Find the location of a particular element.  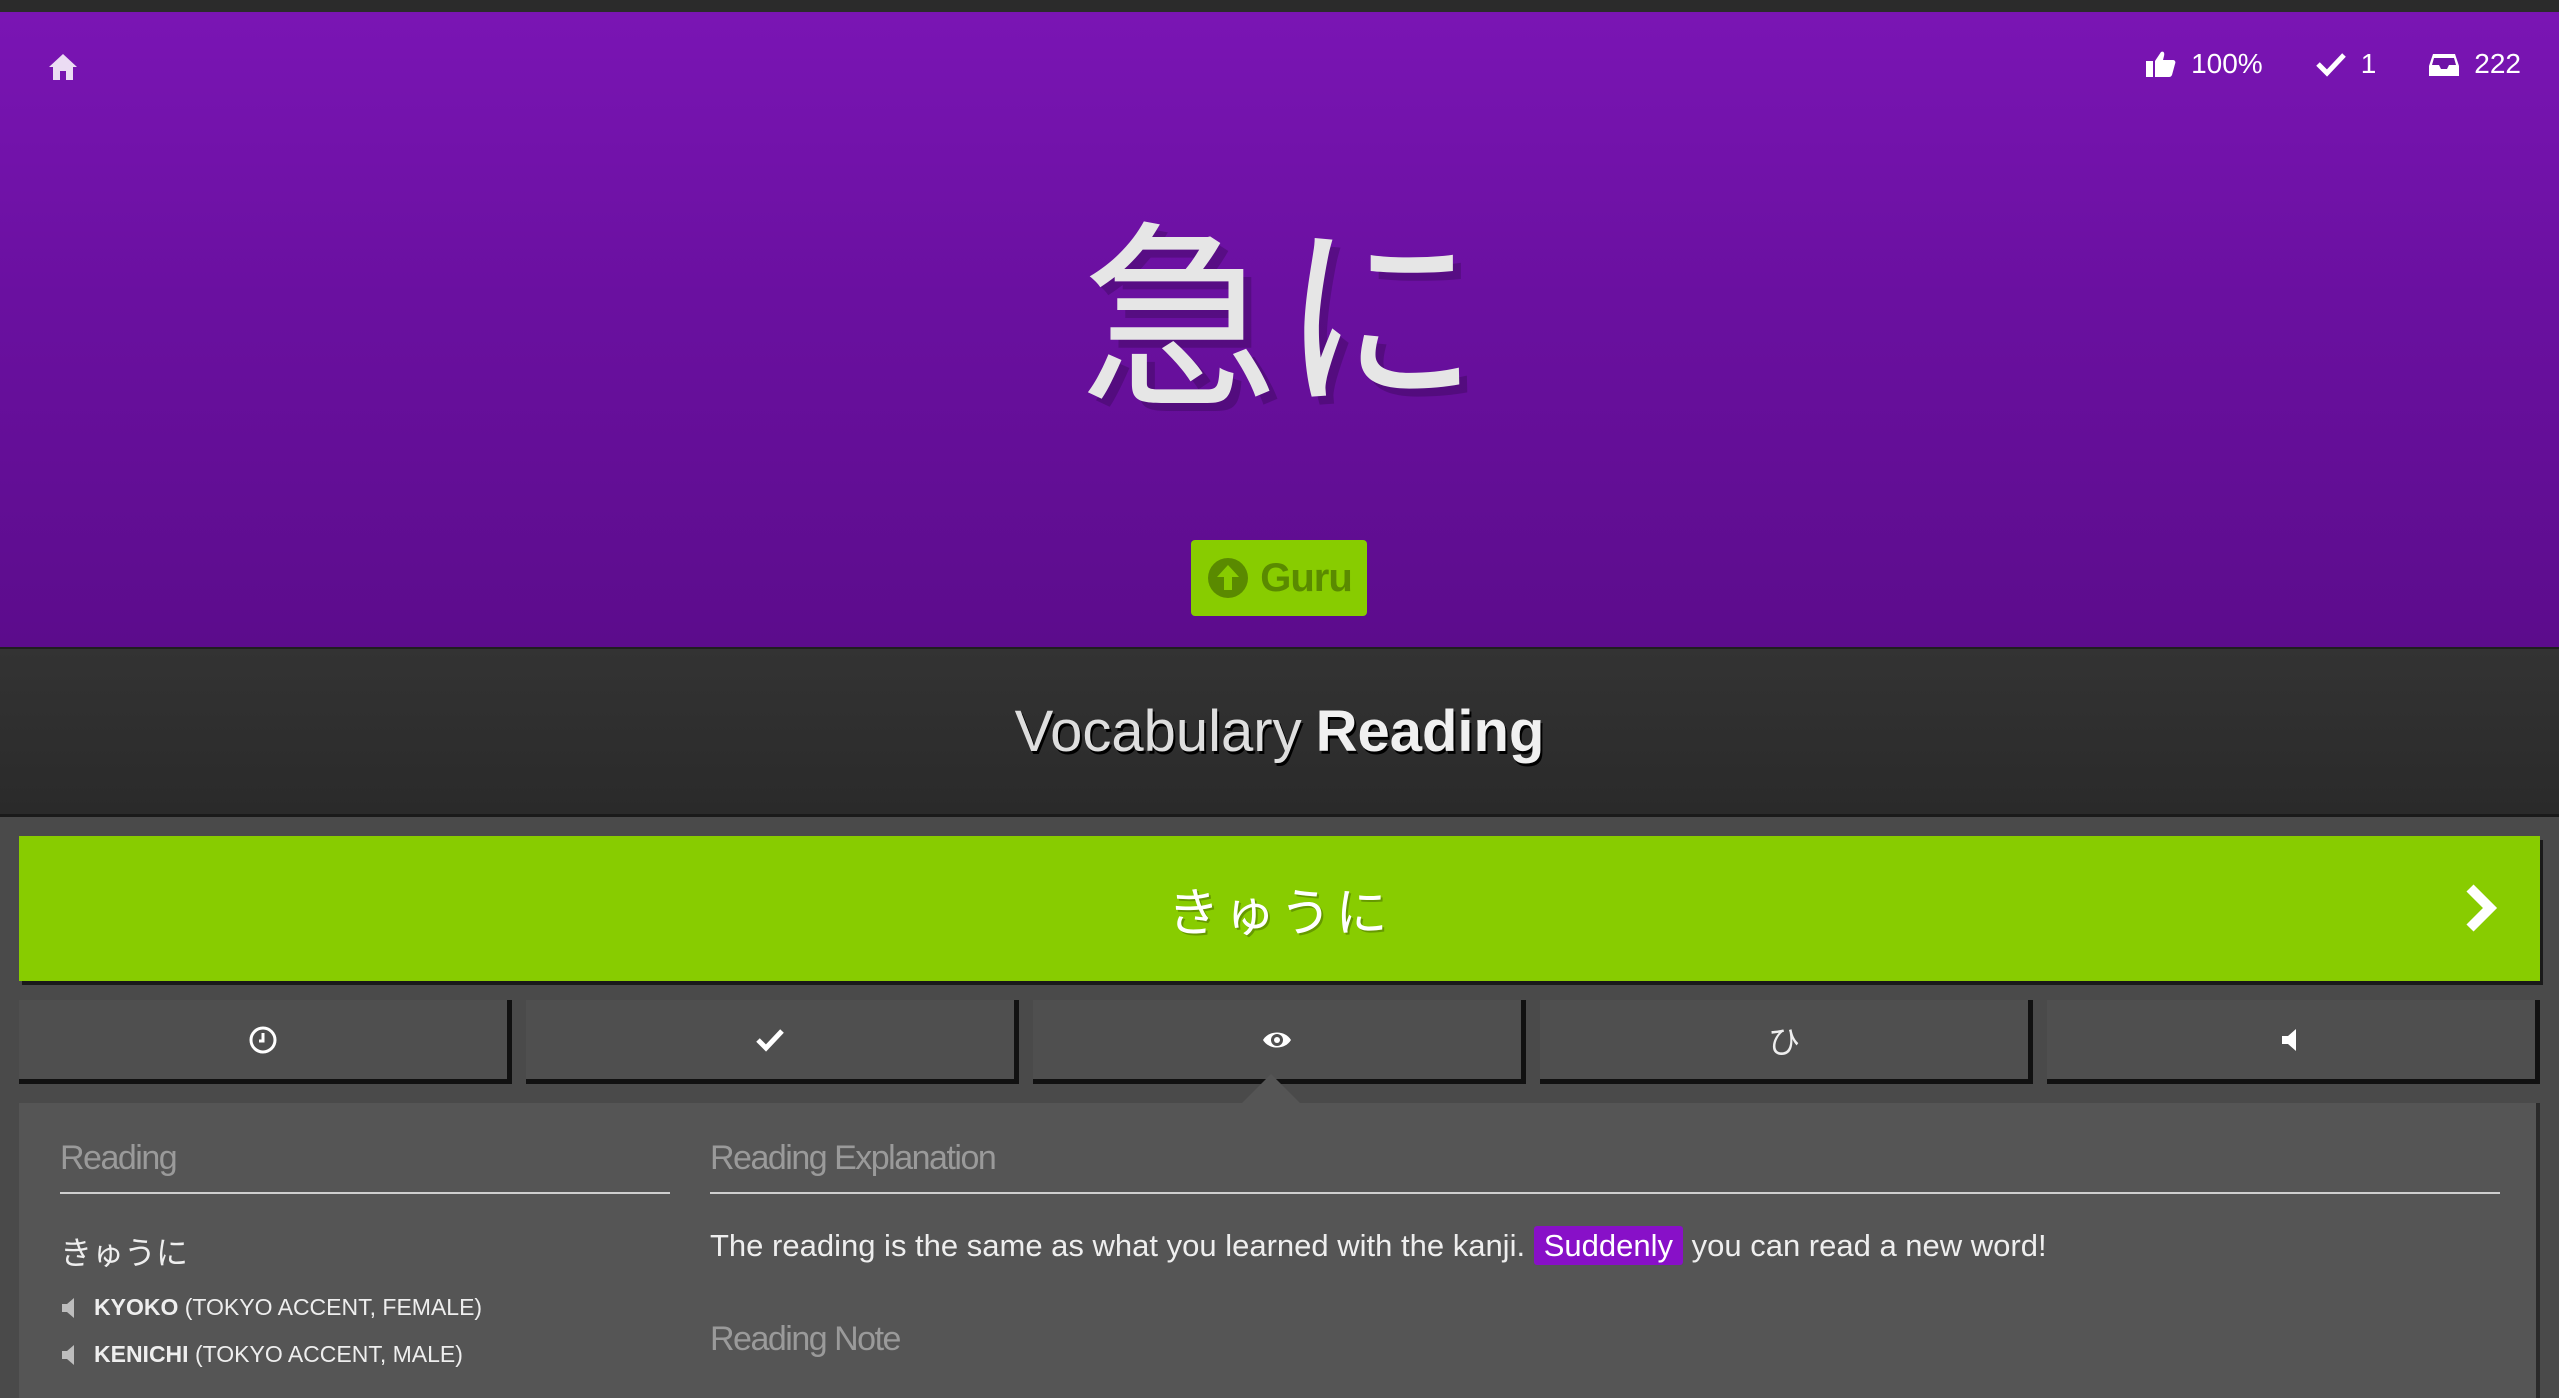

remaining-count: 222 is located at coordinates (2497, 63).